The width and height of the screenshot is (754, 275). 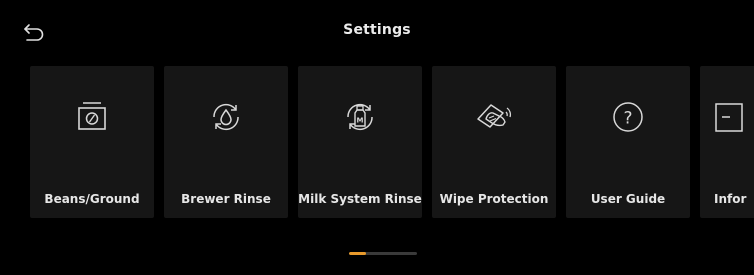 I want to click on user-guide-icon: ?, so click(x=628, y=117).